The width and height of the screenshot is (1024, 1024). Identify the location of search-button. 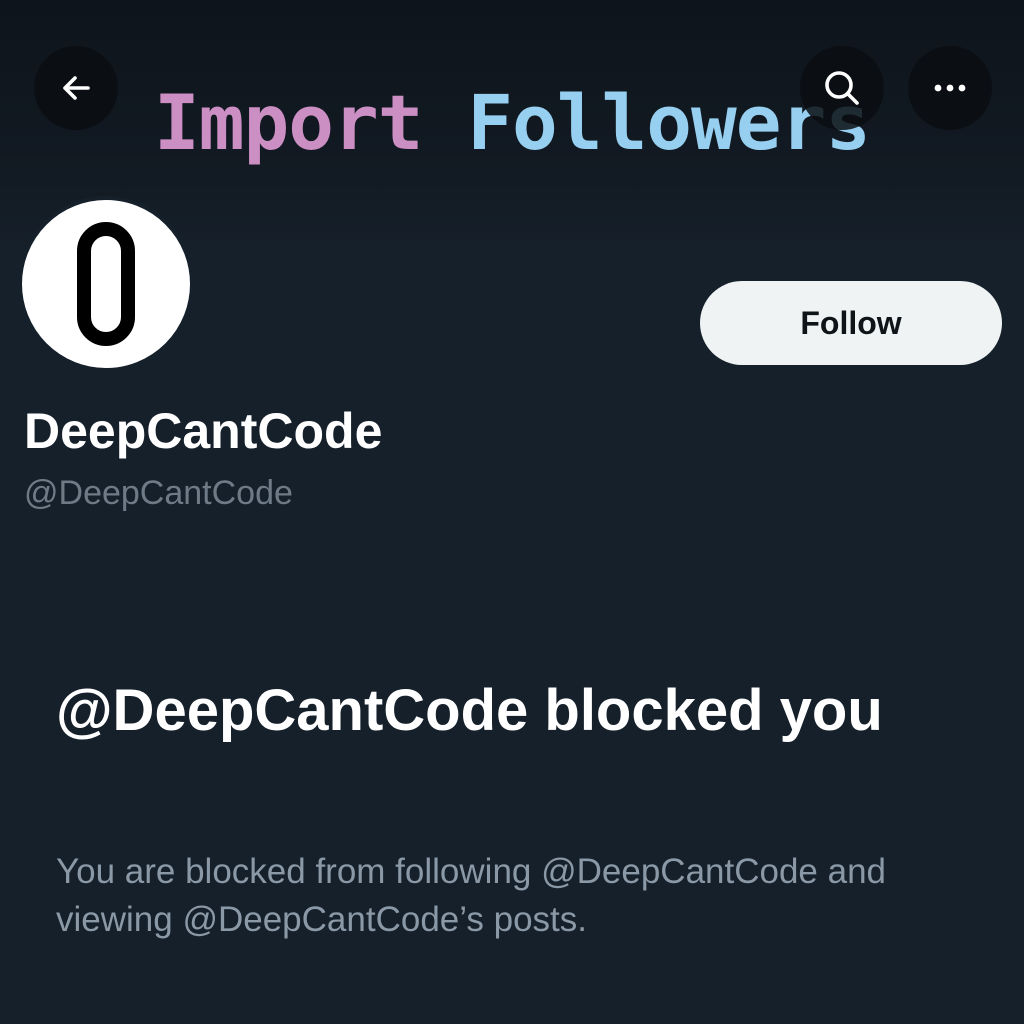
(842, 88).